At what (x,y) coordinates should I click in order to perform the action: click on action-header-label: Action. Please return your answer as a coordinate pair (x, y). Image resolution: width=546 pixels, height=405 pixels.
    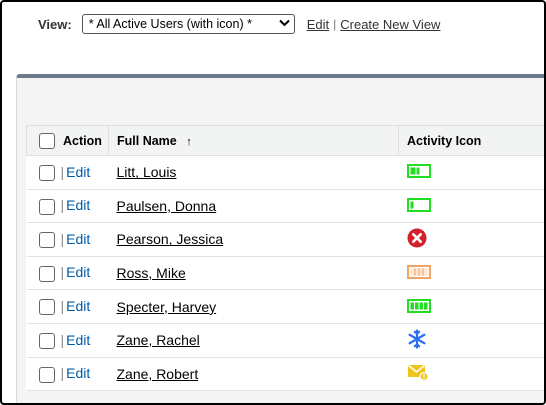
    Looking at the image, I should click on (82, 140).